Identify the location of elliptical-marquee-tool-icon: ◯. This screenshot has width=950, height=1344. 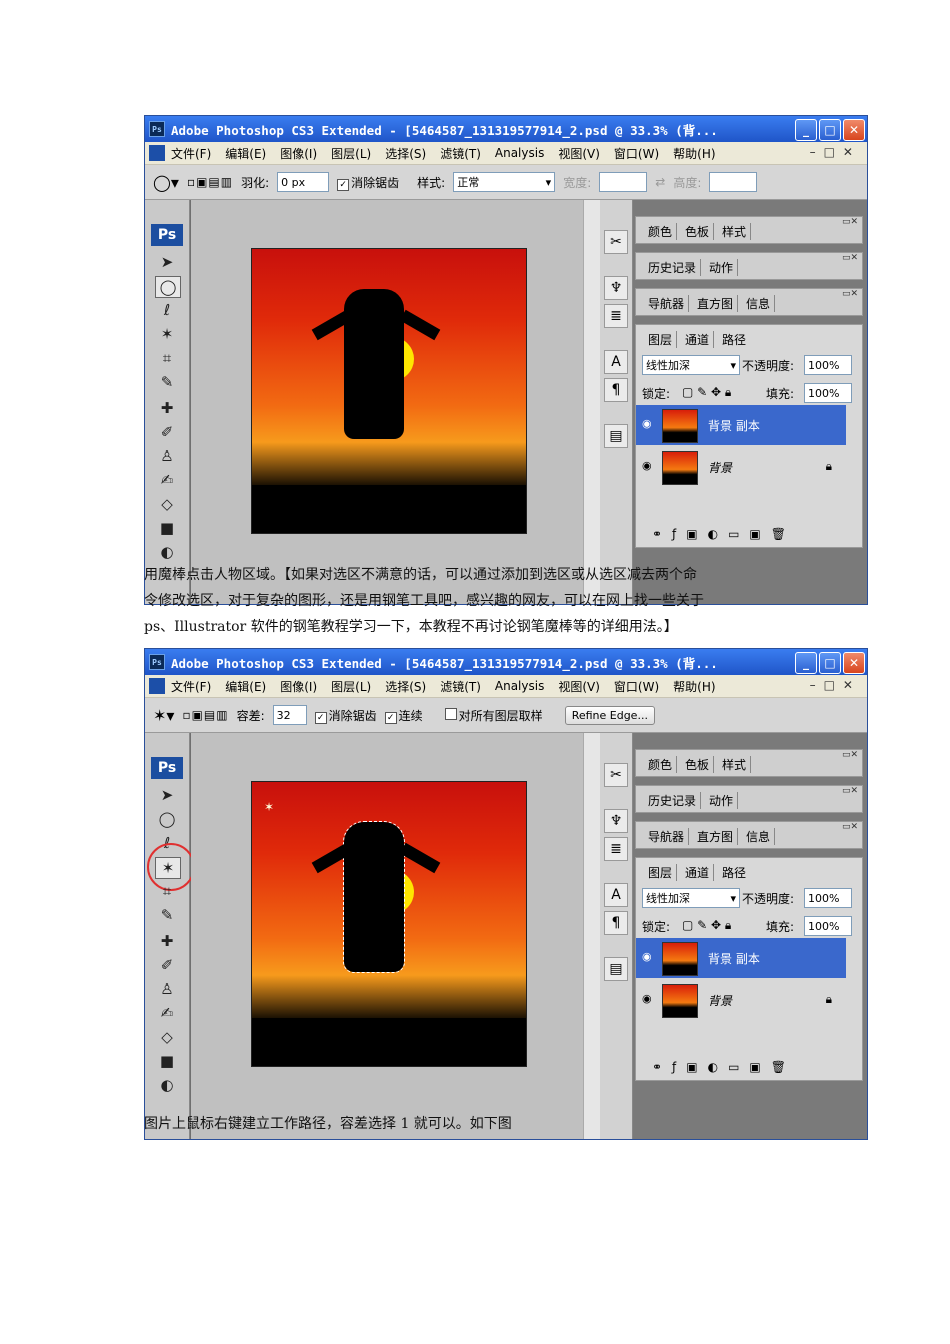
(168, 287).